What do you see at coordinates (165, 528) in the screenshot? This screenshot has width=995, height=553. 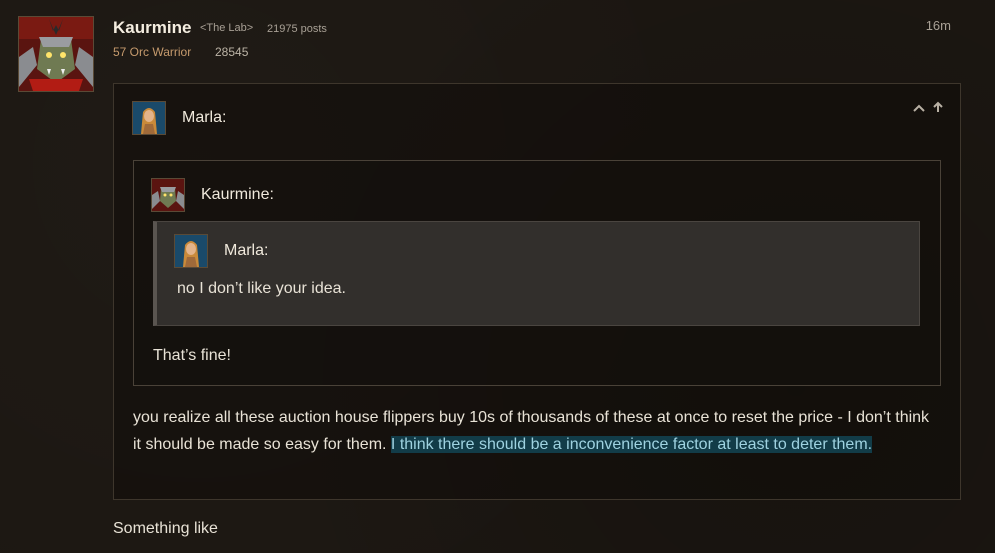 I see `post-body-text: Something like` at bounding box center [165, 528].